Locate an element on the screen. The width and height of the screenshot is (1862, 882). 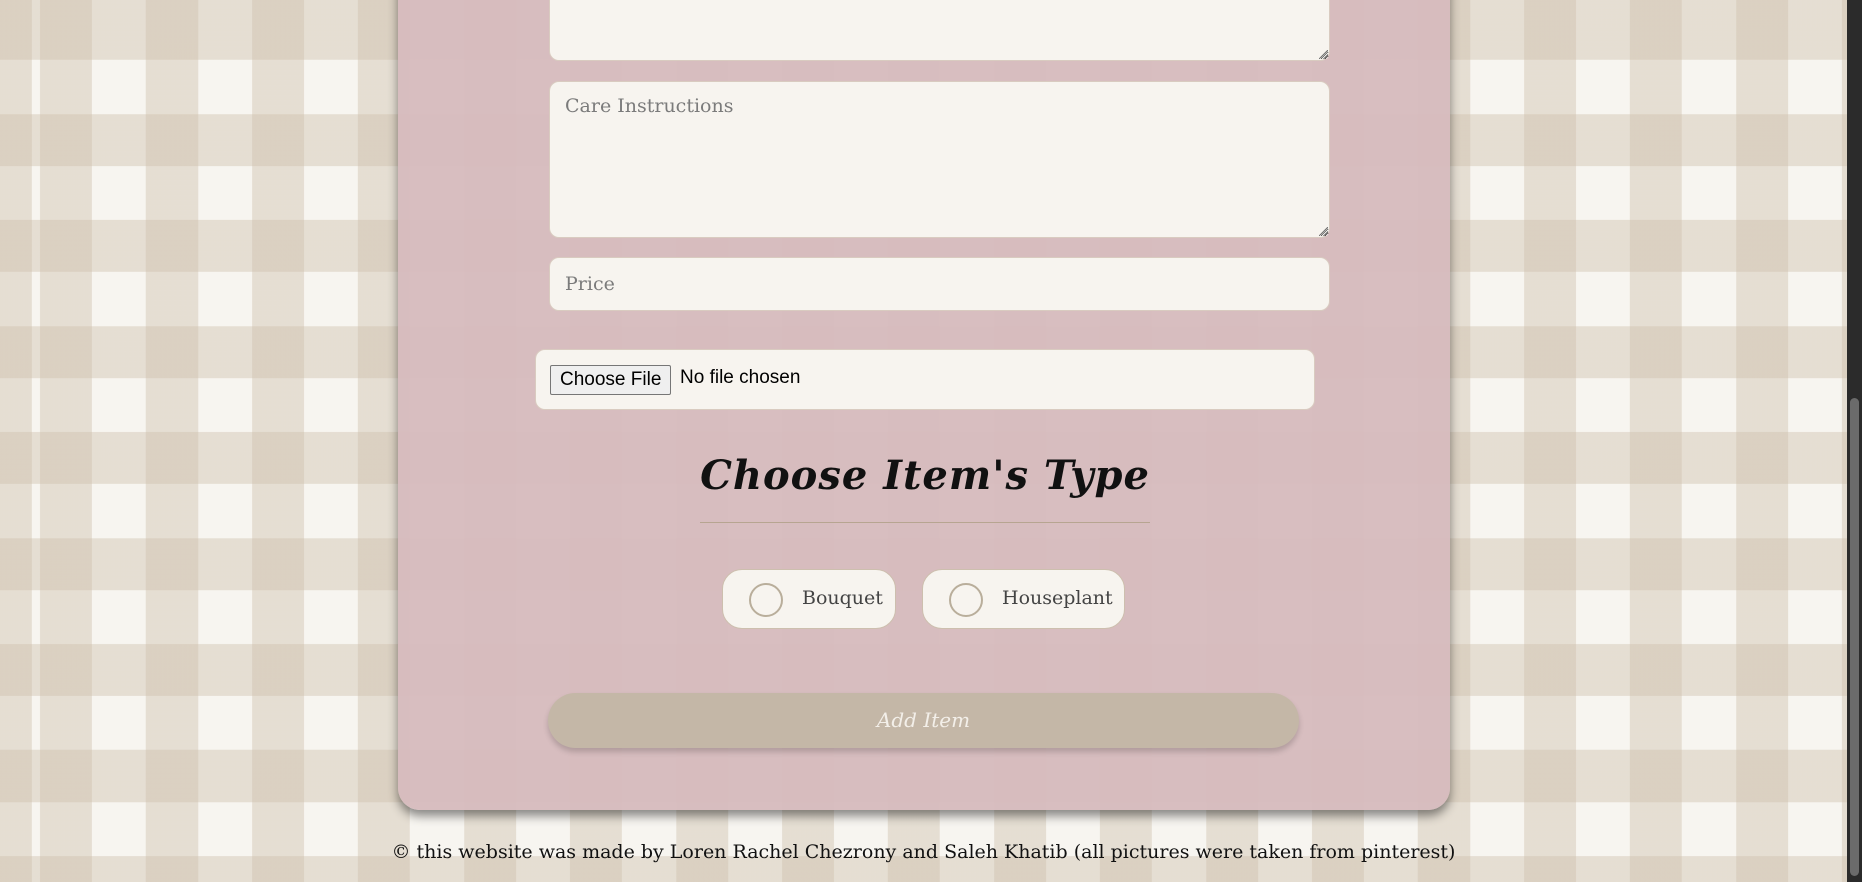
description-textarea is located at coordinates (939, 30).